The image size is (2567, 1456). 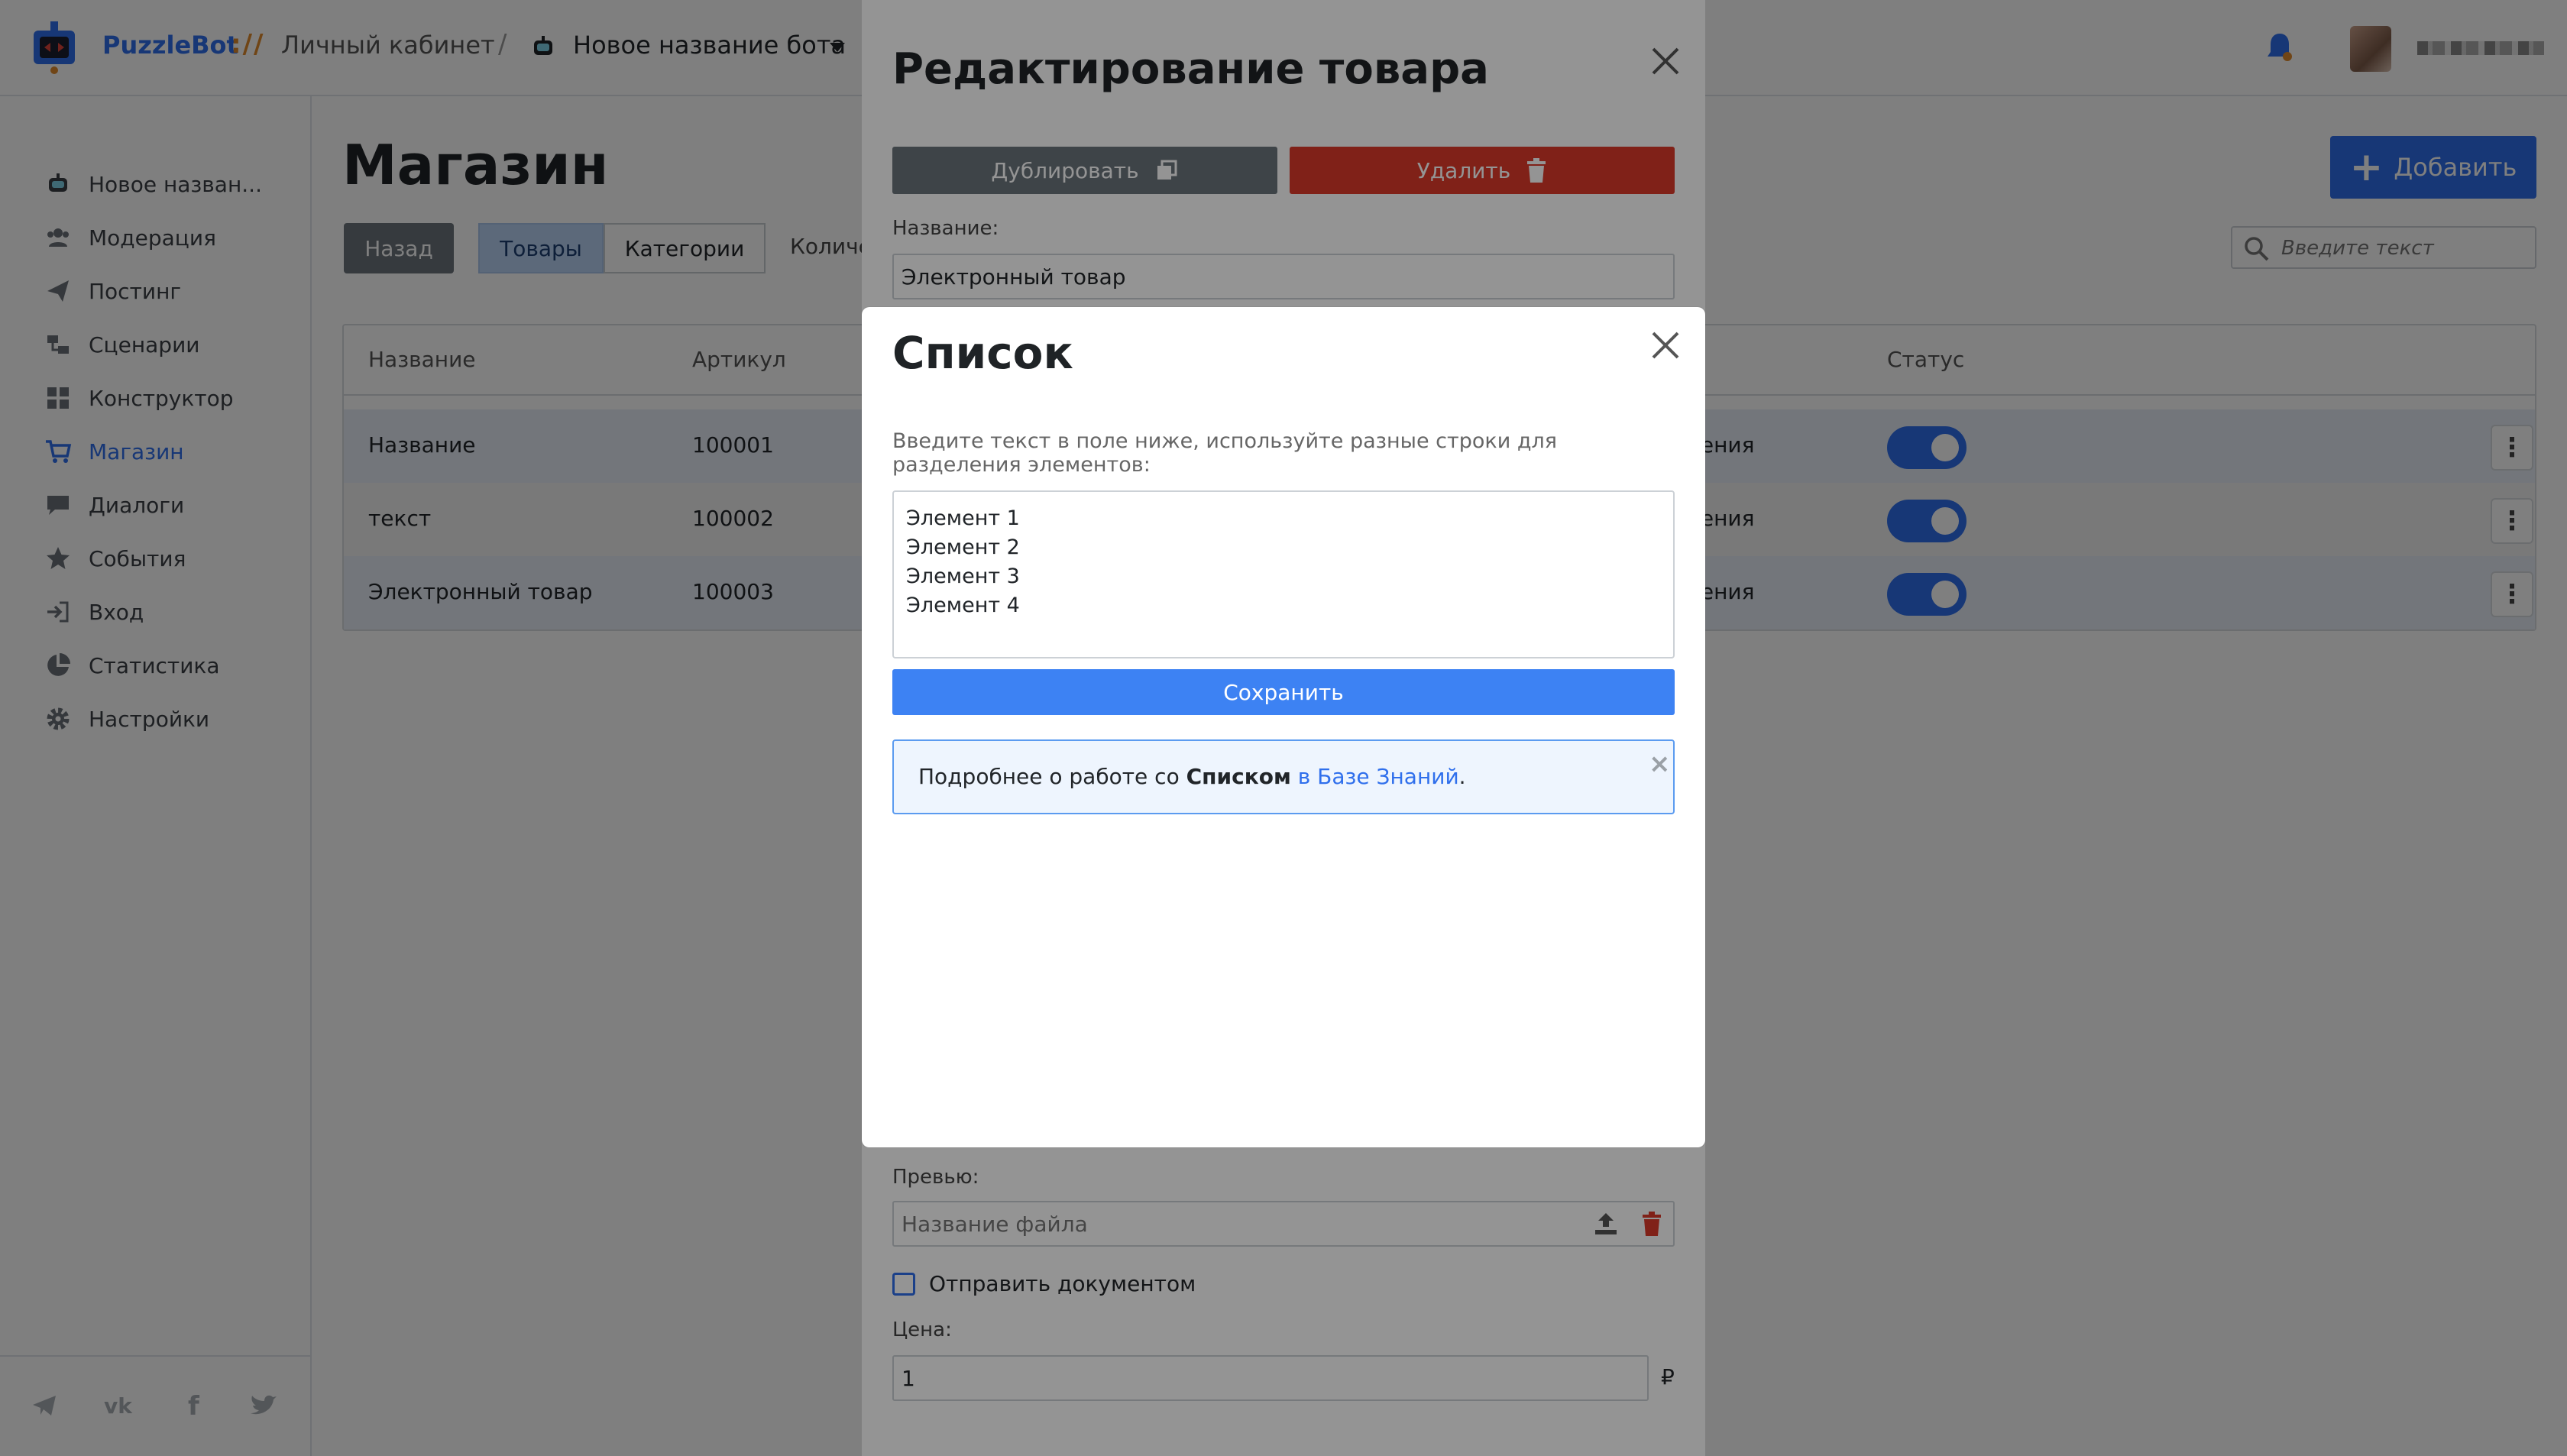 What do you see at coordinates (1283, 574) in the screenshot?
I see `list-textarea` at bounding box center [1283, 574].